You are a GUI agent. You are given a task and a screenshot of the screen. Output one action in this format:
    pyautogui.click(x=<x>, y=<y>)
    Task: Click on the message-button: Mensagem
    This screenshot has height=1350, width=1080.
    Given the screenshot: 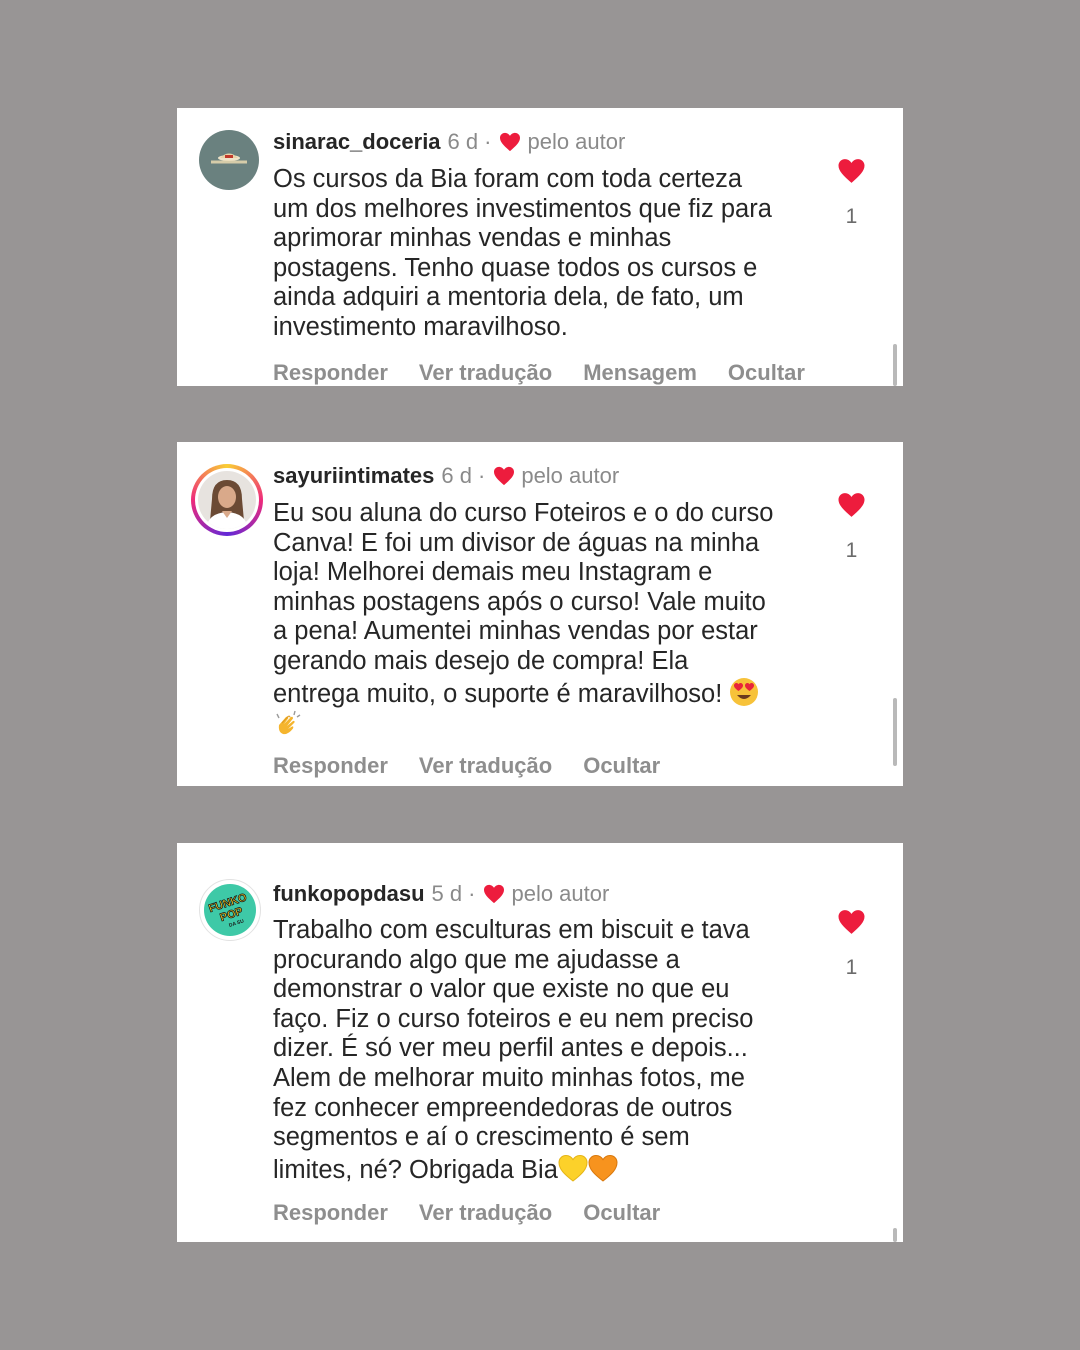 What is the action you would take?
    pyautogui.click(x=640, y=373)
    